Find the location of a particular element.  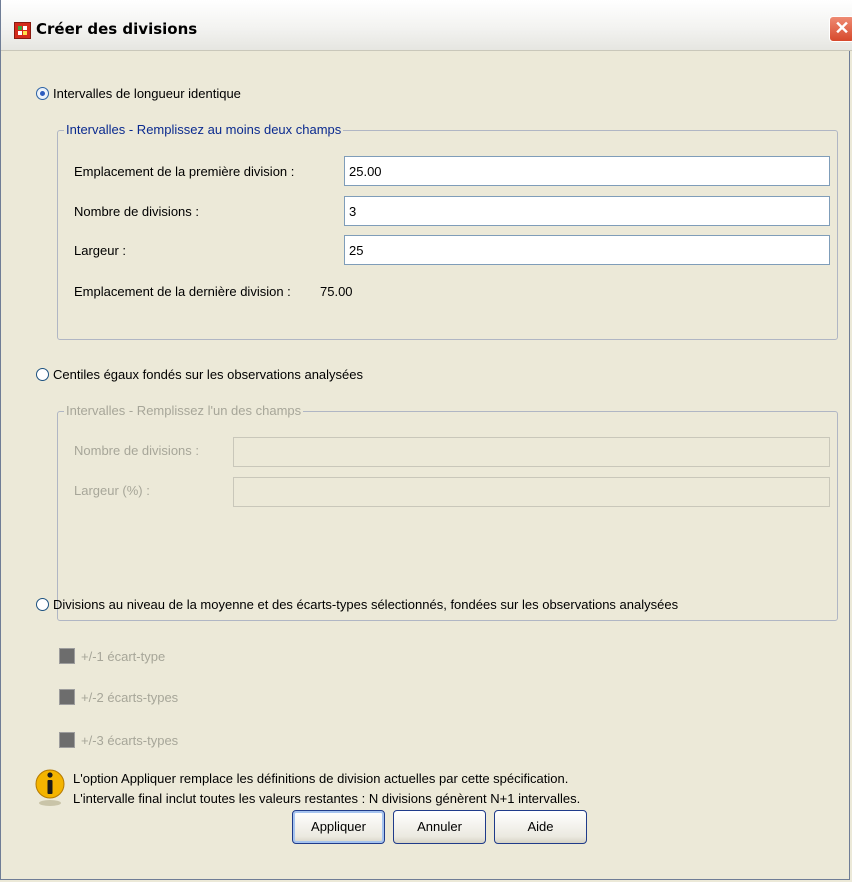

radio-equal-width-label: Intervalles de longueur identique is located at coordinates (147, 93).